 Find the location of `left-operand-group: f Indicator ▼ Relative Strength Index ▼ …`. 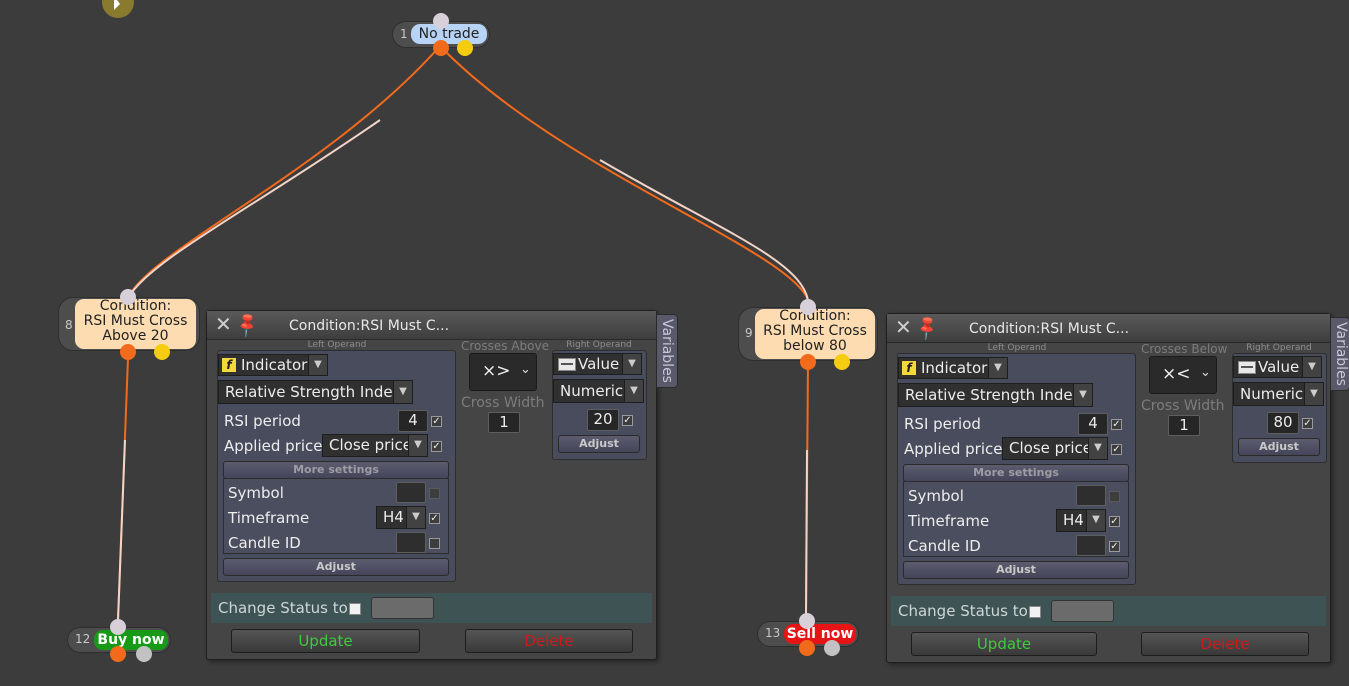

left-operand-group: f Indicator ▼ Relative Strength Index ▼ … is located at coordinates (1016, 469).